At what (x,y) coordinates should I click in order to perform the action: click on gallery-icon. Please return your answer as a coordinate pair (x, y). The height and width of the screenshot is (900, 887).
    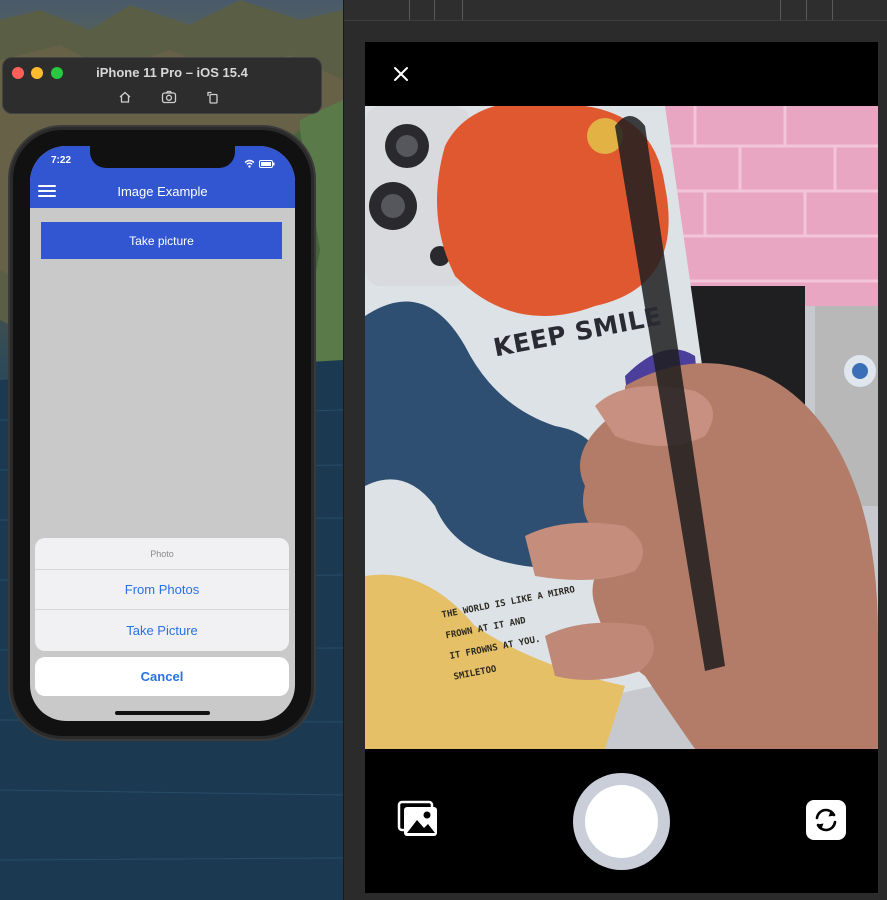
    Looking at the image, I should click on (418, 819).